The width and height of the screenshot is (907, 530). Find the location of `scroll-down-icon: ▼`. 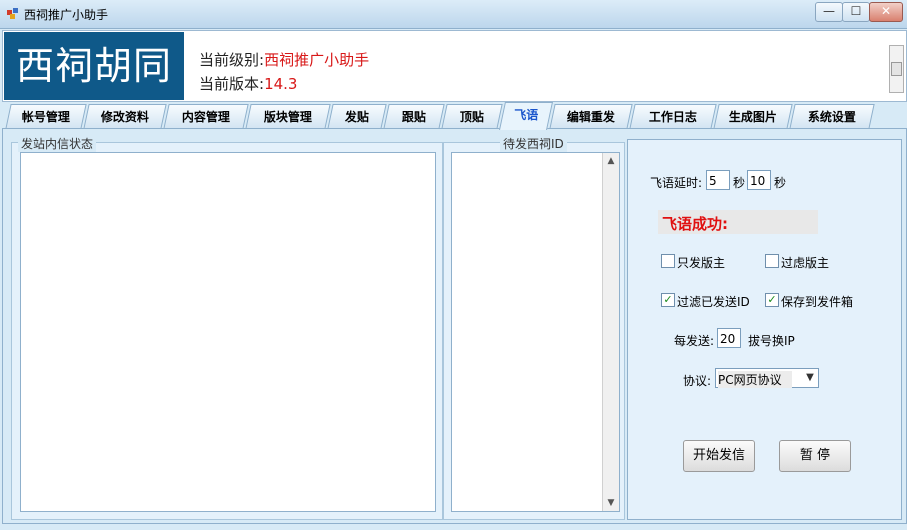

scroll-down-icon: ▼ is located at coordinates (611, 503).